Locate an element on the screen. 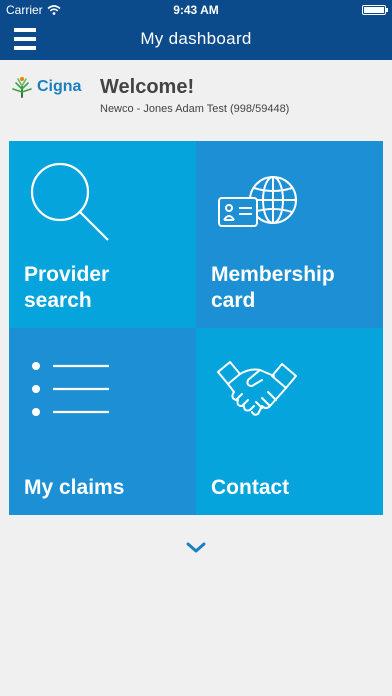  tree-of-life-icon is located at coordinates (22, 87).